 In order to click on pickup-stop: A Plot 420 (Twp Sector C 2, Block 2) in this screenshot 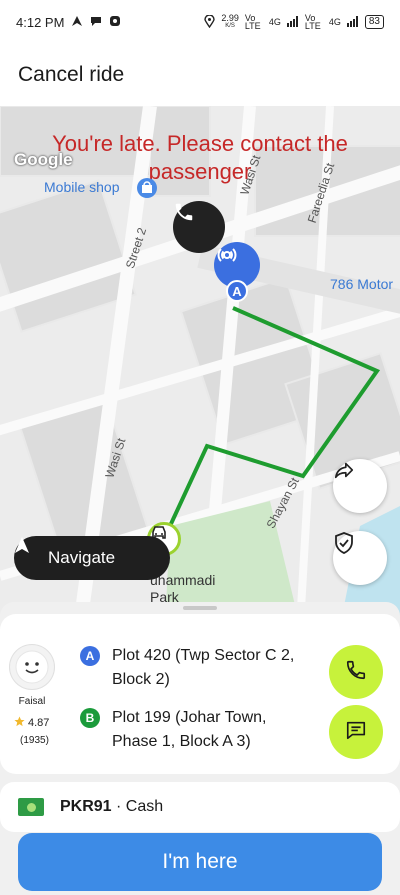, I will do `click(194, 668)`.